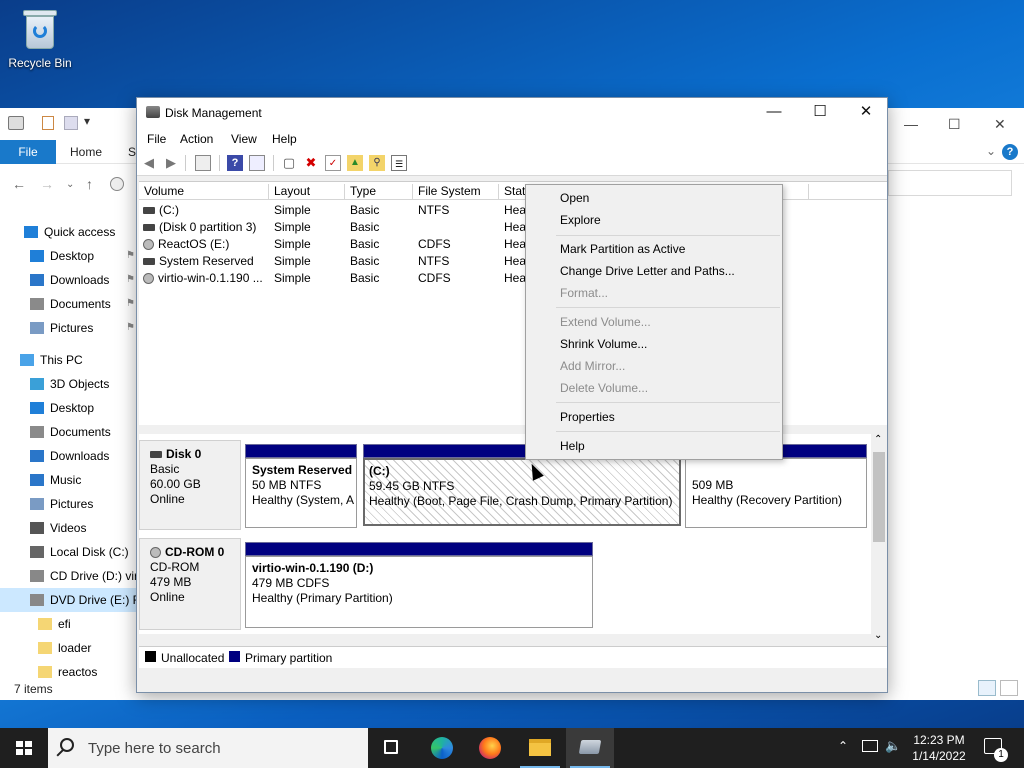 The height and width of the screenshot is (768, 1024). Describe the element at coordinates (490, 748) in the screenshot. I see `firefox-button` at that location.